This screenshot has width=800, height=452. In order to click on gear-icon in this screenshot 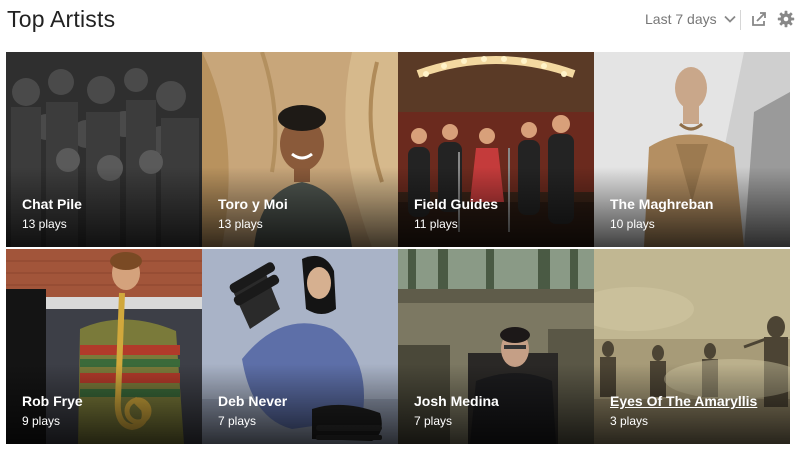, I will do `click(786, 19)`.